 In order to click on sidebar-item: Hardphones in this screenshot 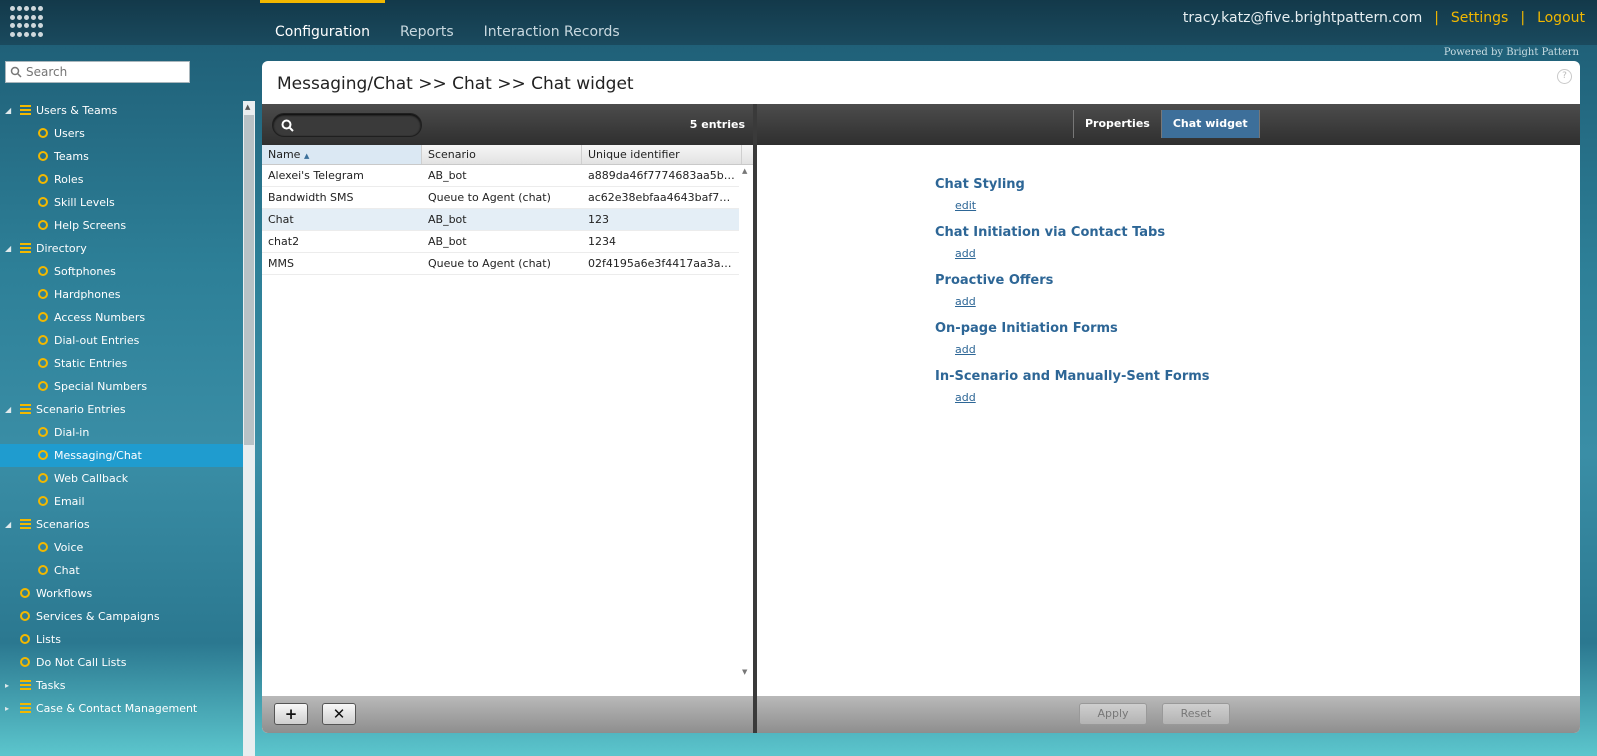, I will do `click(121, 294)`.